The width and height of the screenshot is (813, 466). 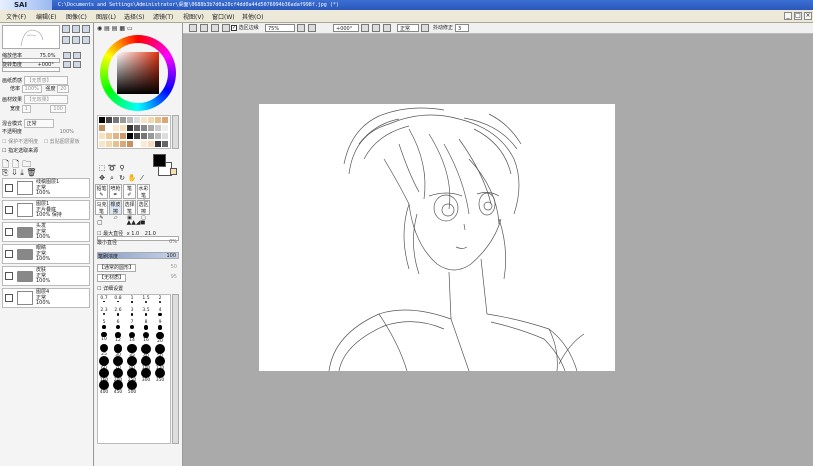 What do you see at coordinates (132, 387) in the screenshot?
I see `brush-size-cell: 500` at bounding box center [132, 387].